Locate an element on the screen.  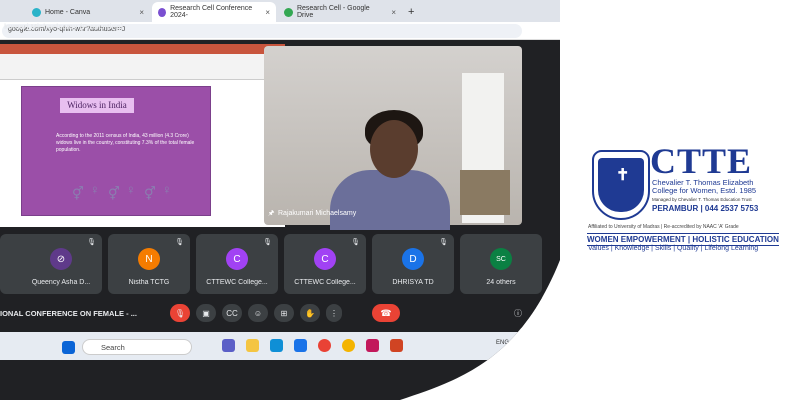
emoji-button: ☺ is located at coordinates (258, 313).